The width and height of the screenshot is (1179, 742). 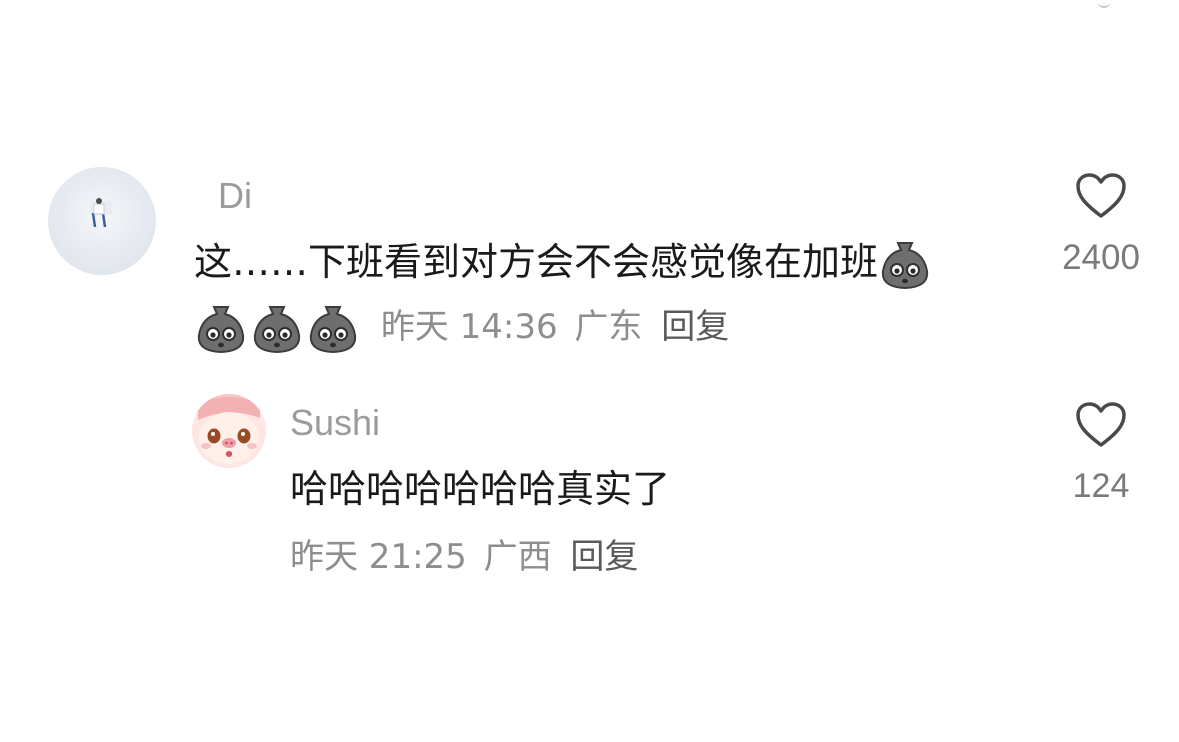 I want to click on comment-time: 昨天 14:36, so click(x=469, y=327).